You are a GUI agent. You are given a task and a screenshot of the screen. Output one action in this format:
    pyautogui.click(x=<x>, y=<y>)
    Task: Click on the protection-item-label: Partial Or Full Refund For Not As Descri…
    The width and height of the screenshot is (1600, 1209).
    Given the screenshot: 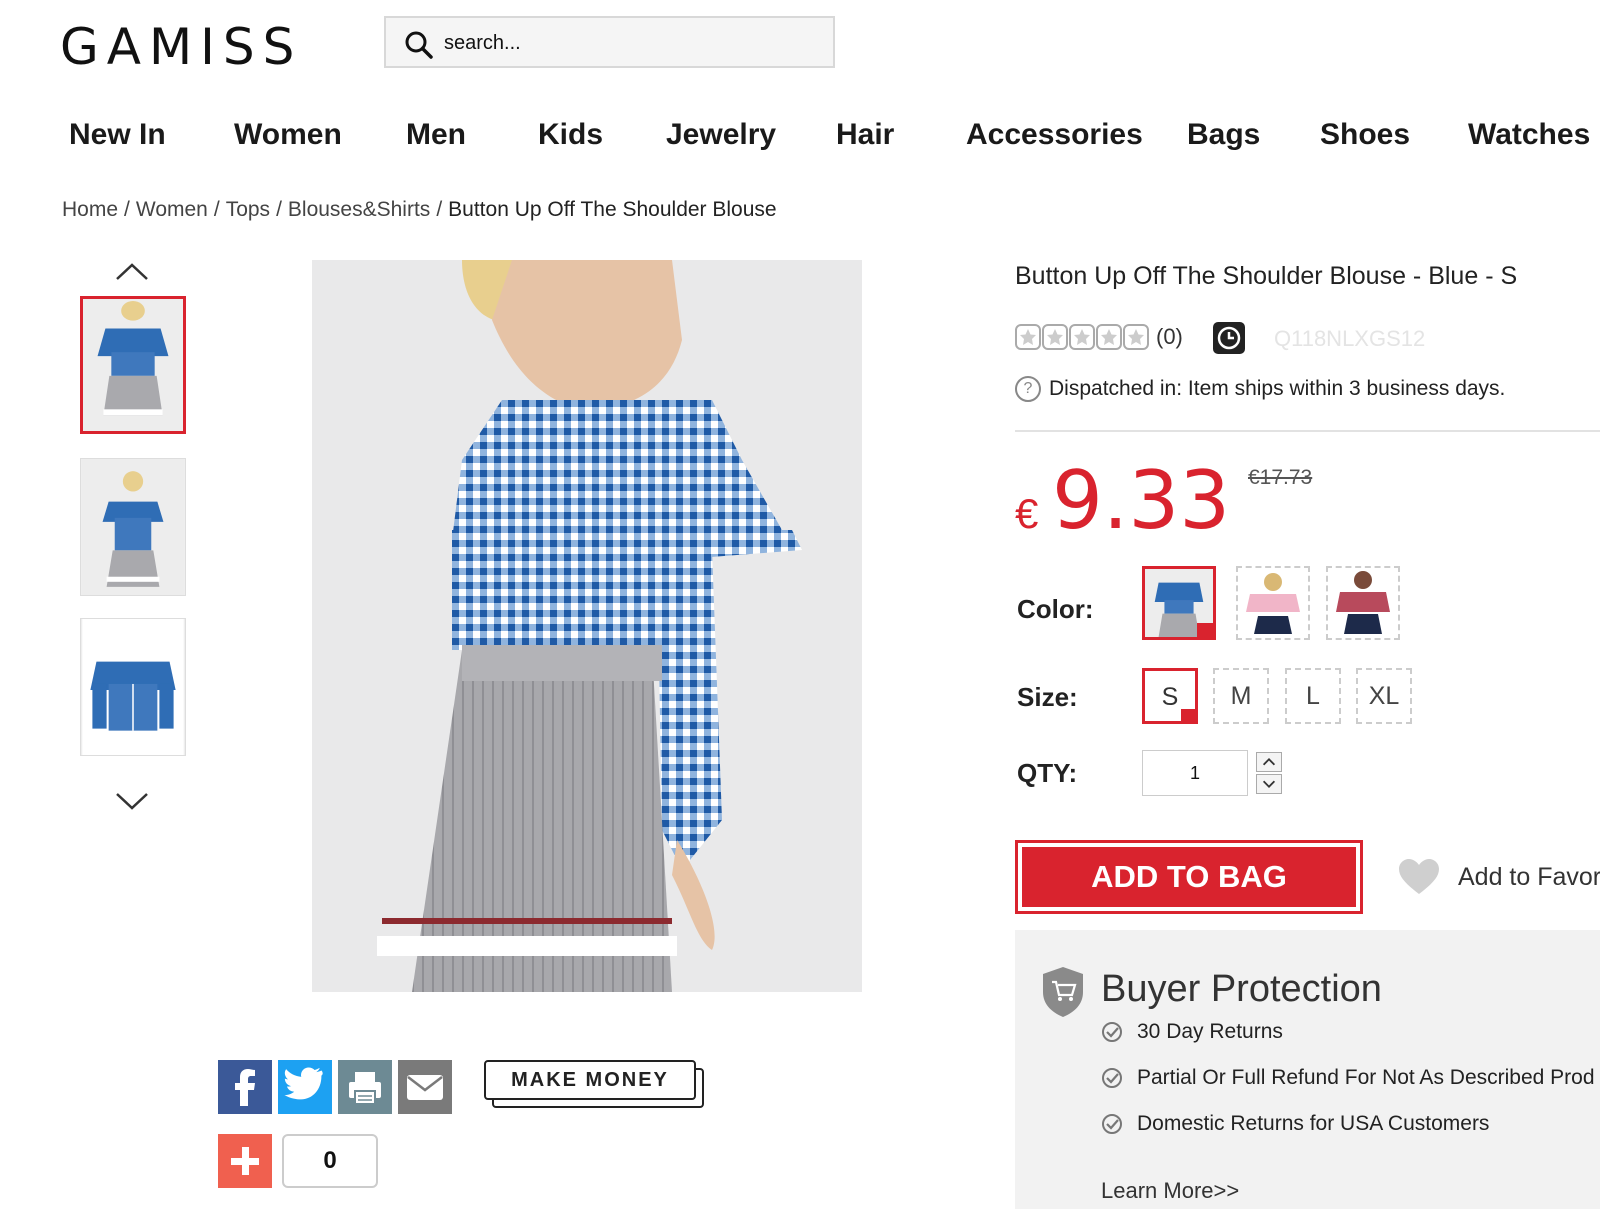 What is the action you would take?
    pyautogui.click(x=1366, y=1077)
    